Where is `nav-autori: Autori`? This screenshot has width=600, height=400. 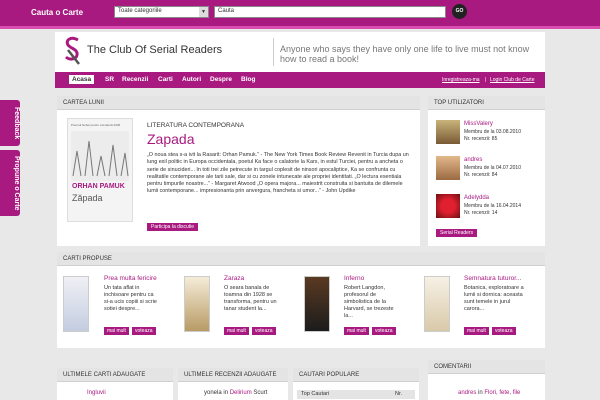
nav-autori: Autori is located at coordinates (191, 79).